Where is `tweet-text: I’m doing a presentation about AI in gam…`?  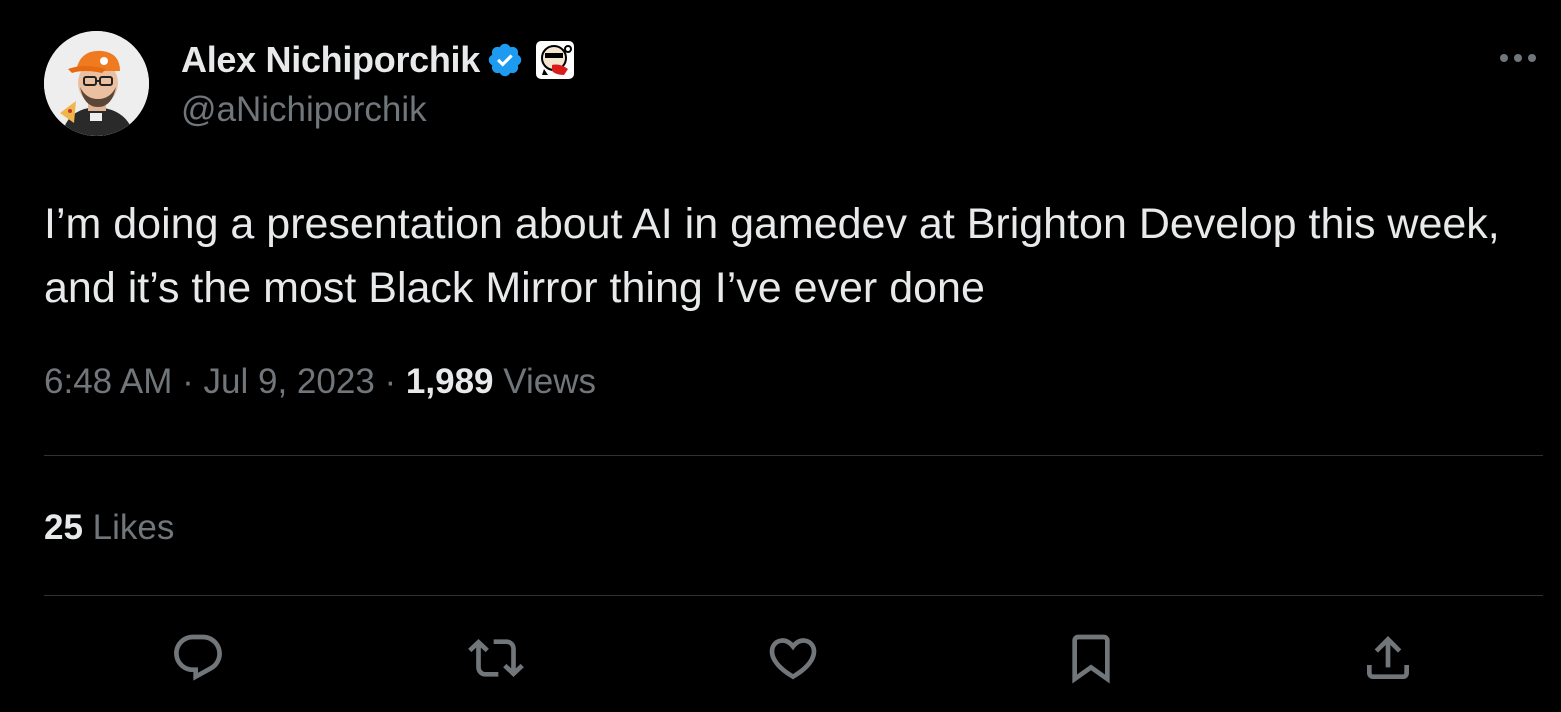
tweet-text: I’m doing a presentation about AI in gam… is located at coordinates (772, 256).